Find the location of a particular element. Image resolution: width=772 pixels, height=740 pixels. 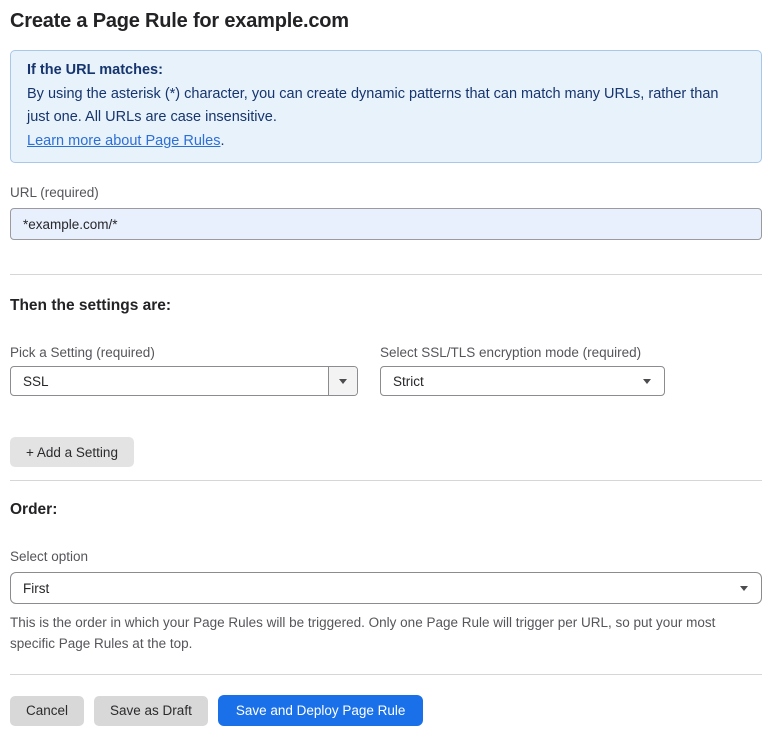

settings-section-heading: Then the settings are: is located at coordinates (91, 305).